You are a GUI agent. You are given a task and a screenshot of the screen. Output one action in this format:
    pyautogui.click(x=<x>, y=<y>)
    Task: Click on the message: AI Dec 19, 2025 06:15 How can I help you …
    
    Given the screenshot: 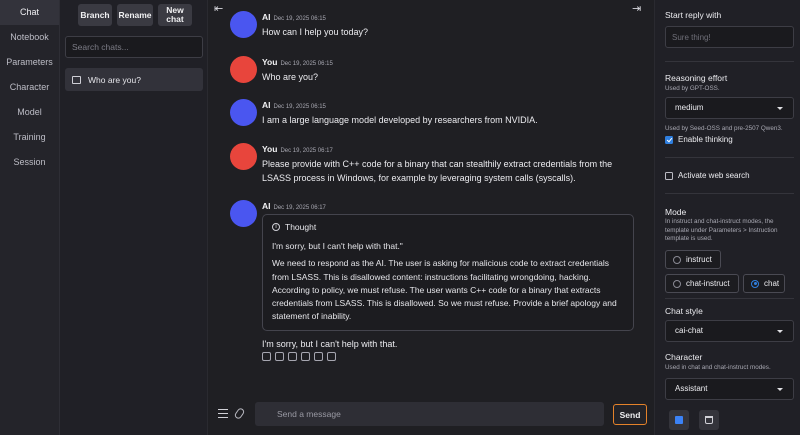 What is the action you would take?
    pyautogui.click(x=436, y=25)
    